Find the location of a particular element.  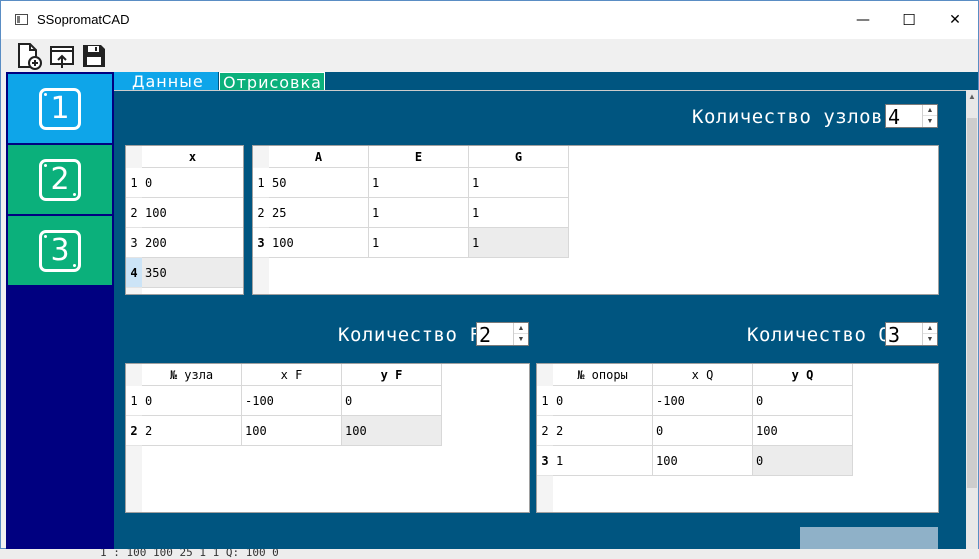

window-title: SSopromatCAD is located at coordinates (83, 19).